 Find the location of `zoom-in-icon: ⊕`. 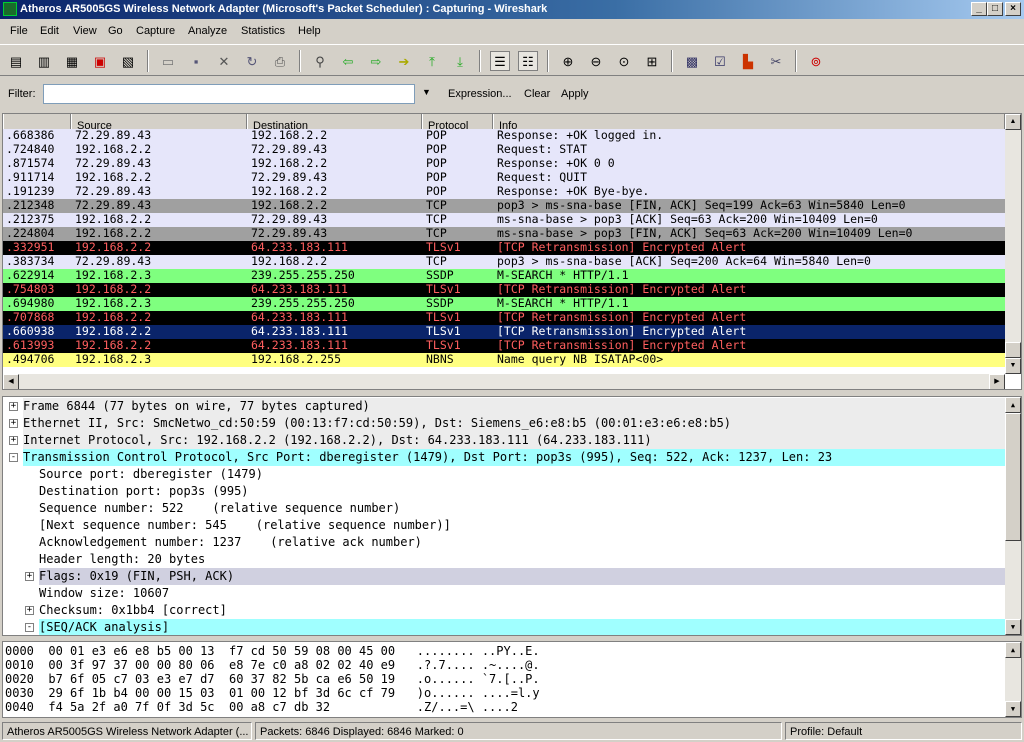

zoom-in-icon: ⊕ is located at coordinates (568, 61).